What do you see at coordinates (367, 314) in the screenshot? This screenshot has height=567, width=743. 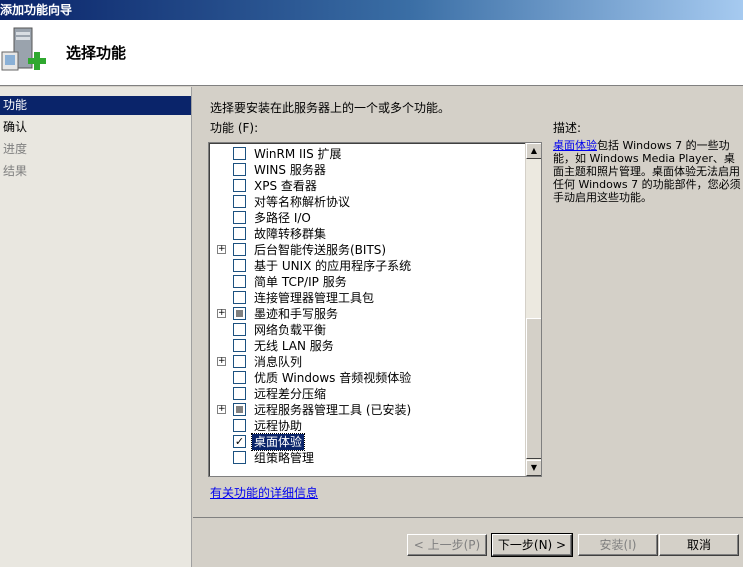 I see `feature-row: + 墨迹和手写服务` at bounding box center [367, 314].